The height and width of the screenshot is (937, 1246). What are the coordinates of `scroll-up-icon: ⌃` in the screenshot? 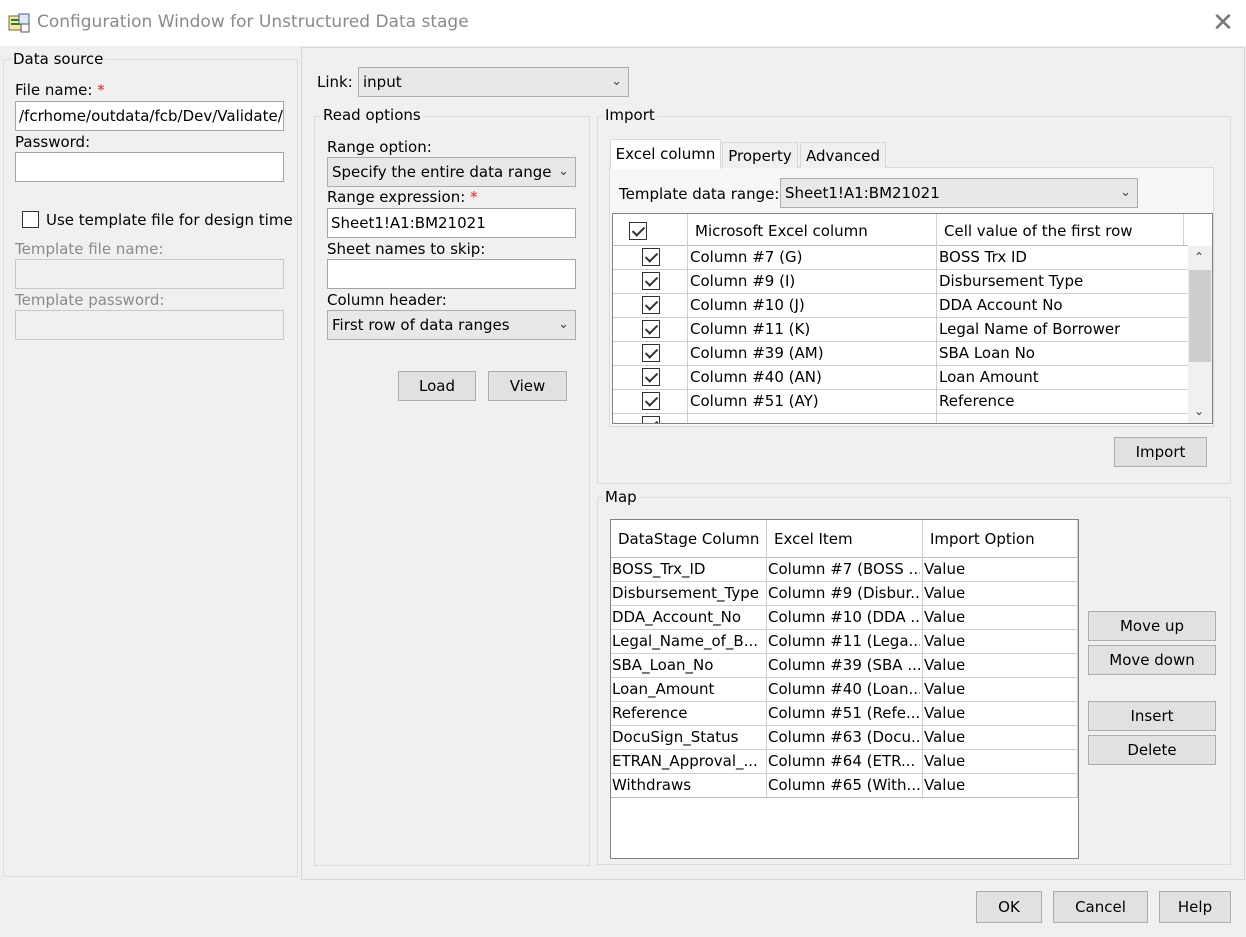 It's located at (1199, 257).